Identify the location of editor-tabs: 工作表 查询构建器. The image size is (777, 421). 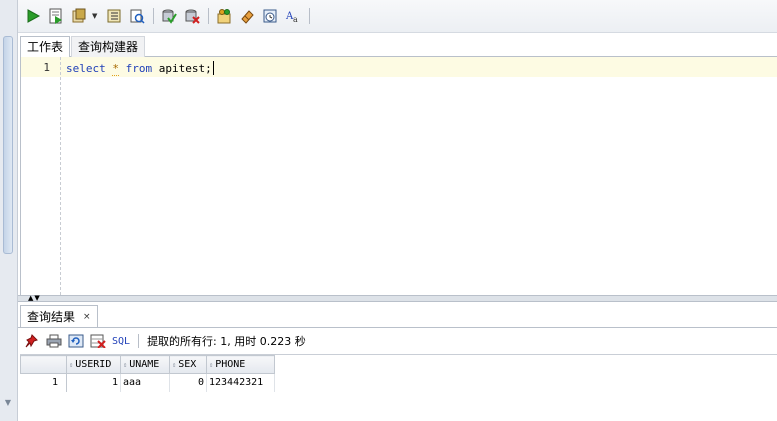
(398, 46).